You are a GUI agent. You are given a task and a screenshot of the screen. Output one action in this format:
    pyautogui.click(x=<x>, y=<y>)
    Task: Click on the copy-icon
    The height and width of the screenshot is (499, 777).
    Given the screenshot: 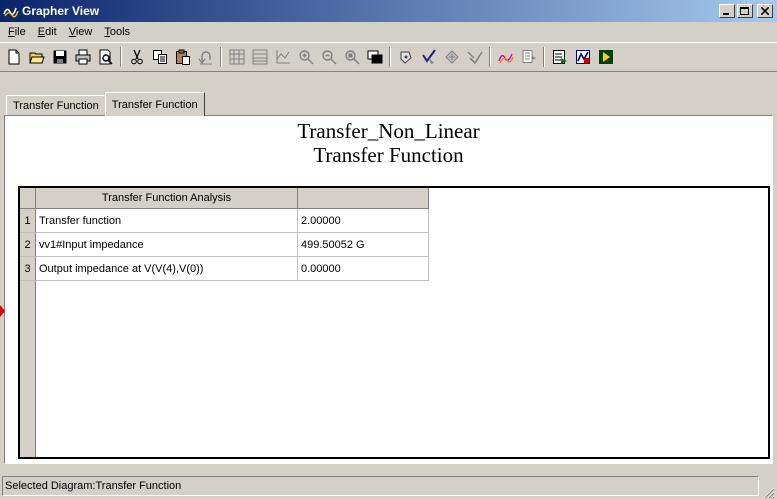 What is the action you would take?
    pyautogui.click(x=159, y=57)
    